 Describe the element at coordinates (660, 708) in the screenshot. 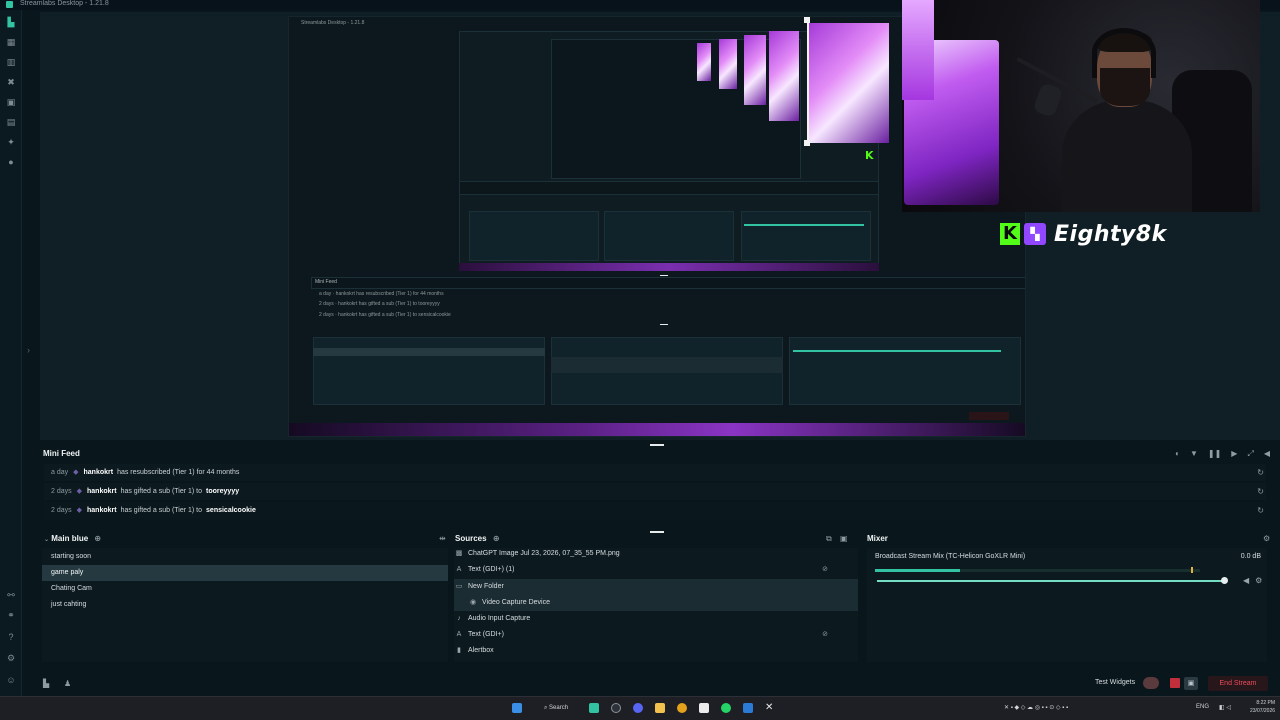

I see `file-explorer-icon` at that location.